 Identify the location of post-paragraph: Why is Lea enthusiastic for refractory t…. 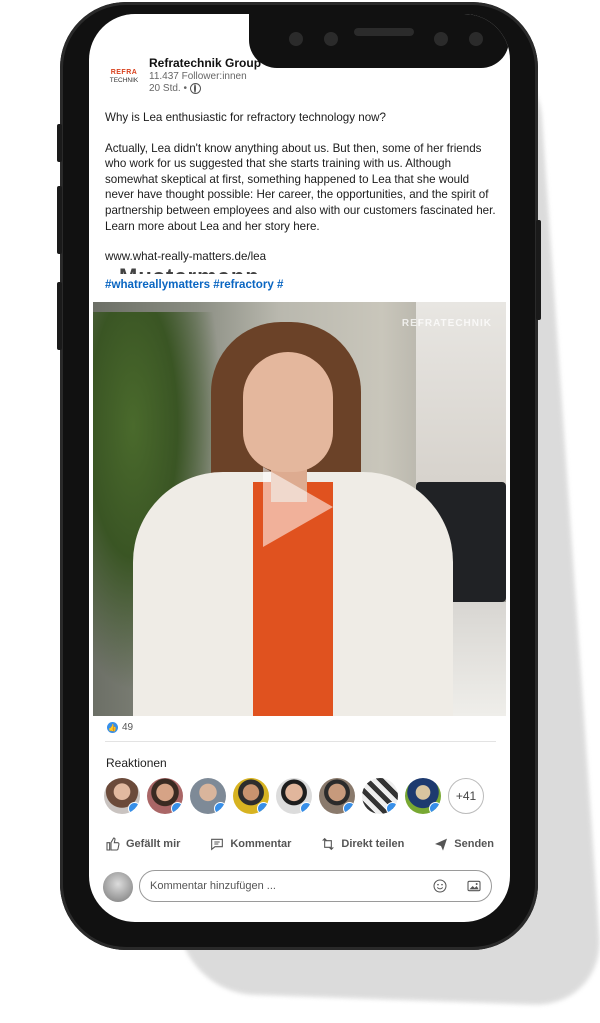
(245, 117).